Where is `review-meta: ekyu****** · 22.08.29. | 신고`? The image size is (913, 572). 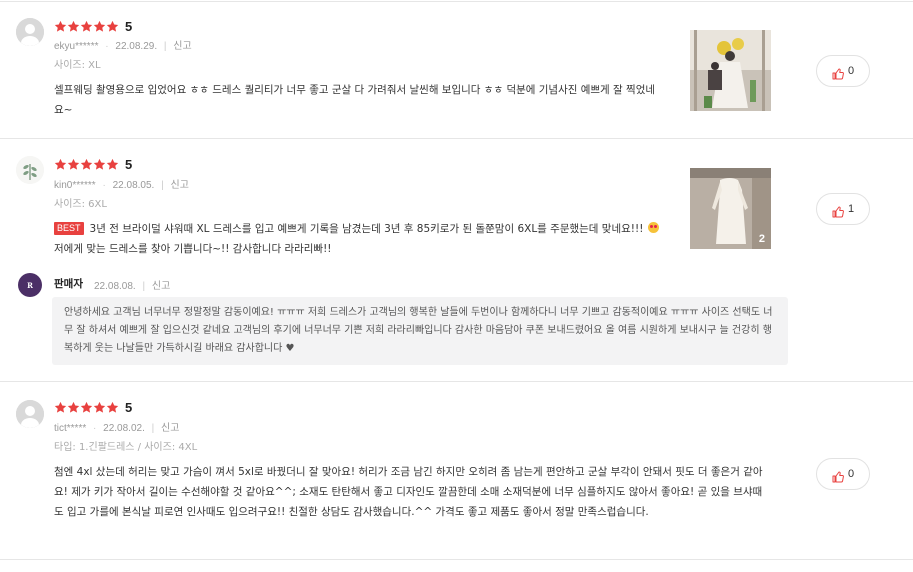
review-meta: ekyu****** · 22.08.29. | 신고 is located at coordinates (123, 46).